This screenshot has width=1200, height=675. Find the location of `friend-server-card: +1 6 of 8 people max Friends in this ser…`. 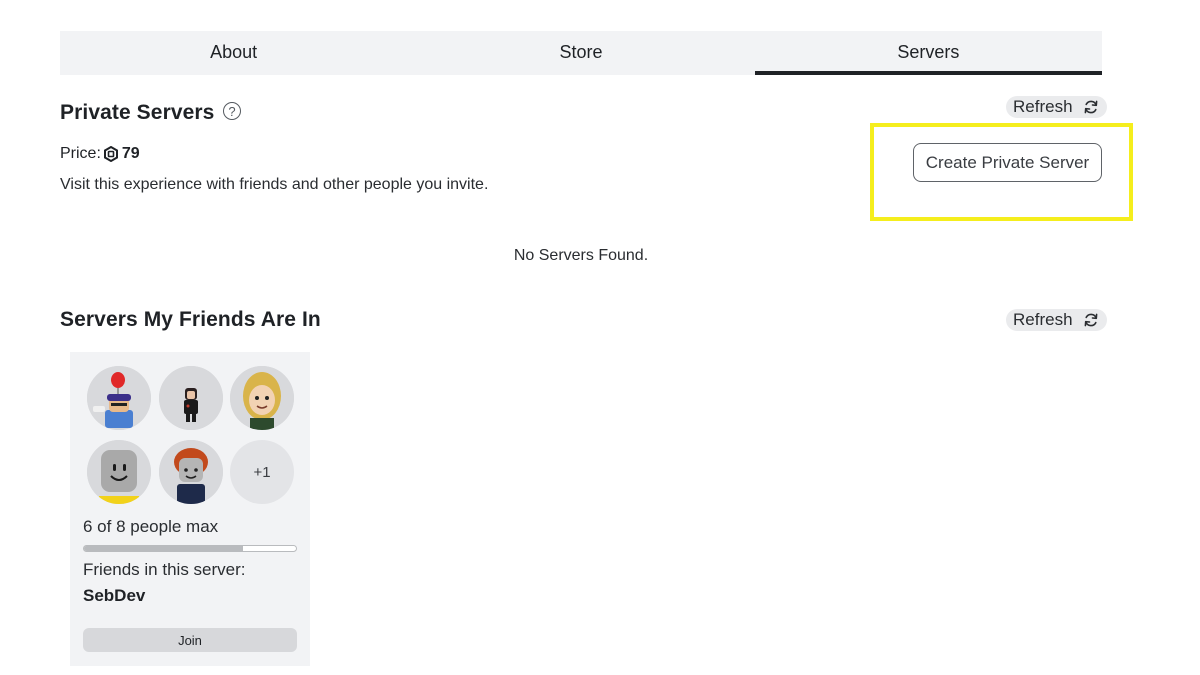

friend-server-card: +1 6 of 8 people max Friends in this ser… is located at coordinates (190, 509).